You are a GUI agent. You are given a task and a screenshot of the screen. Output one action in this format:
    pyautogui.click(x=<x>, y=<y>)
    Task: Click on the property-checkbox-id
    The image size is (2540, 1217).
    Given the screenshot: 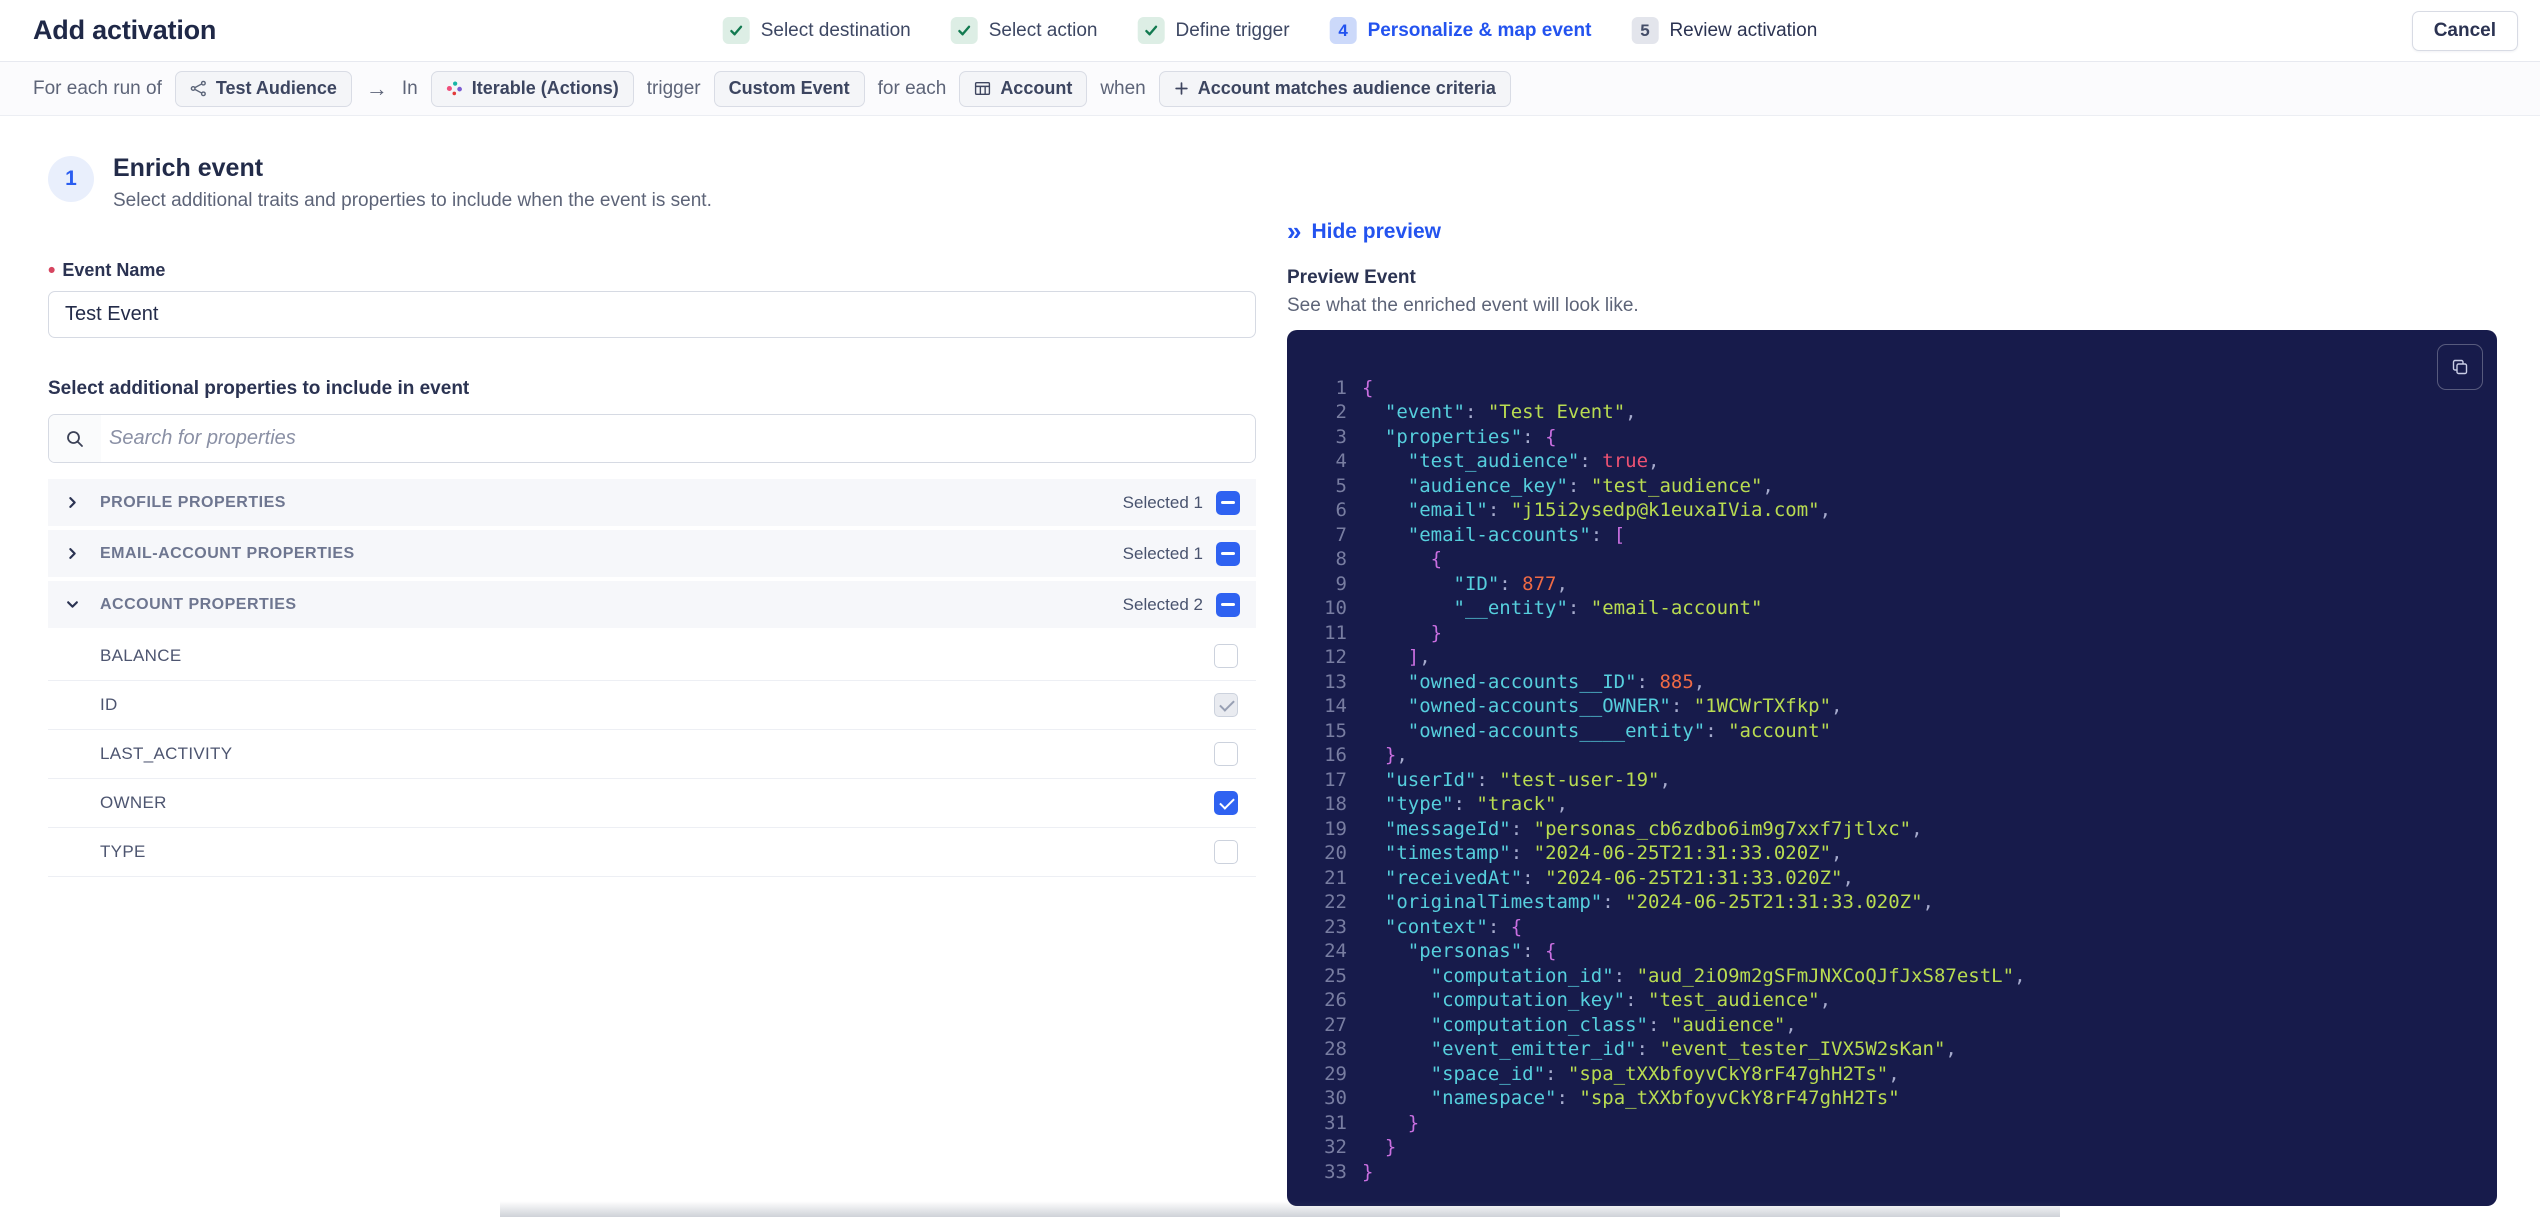 What is the action you would take?
    pyautogui.click(x=1226, y=705)
    